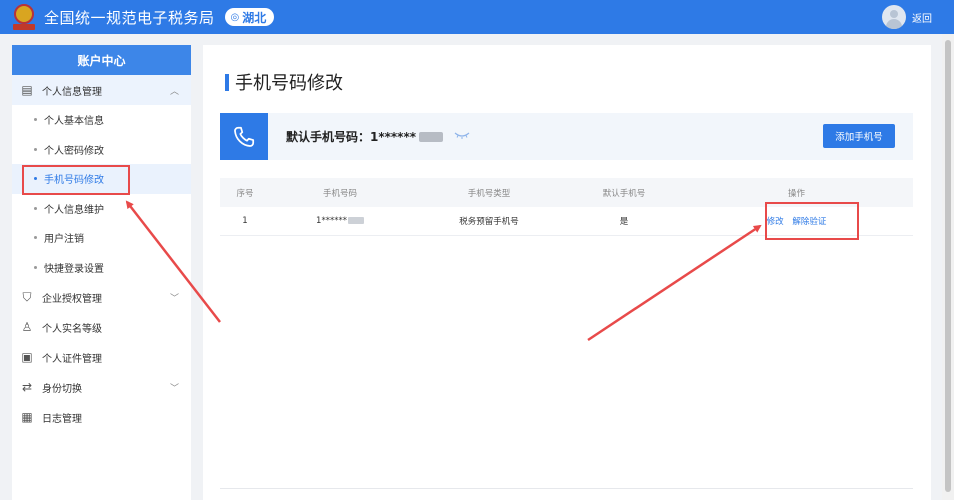 Image resolution: width=954 pixels, height=500 pixels. I want to click on sidebar-title: 账户中心, so click(101, 60).